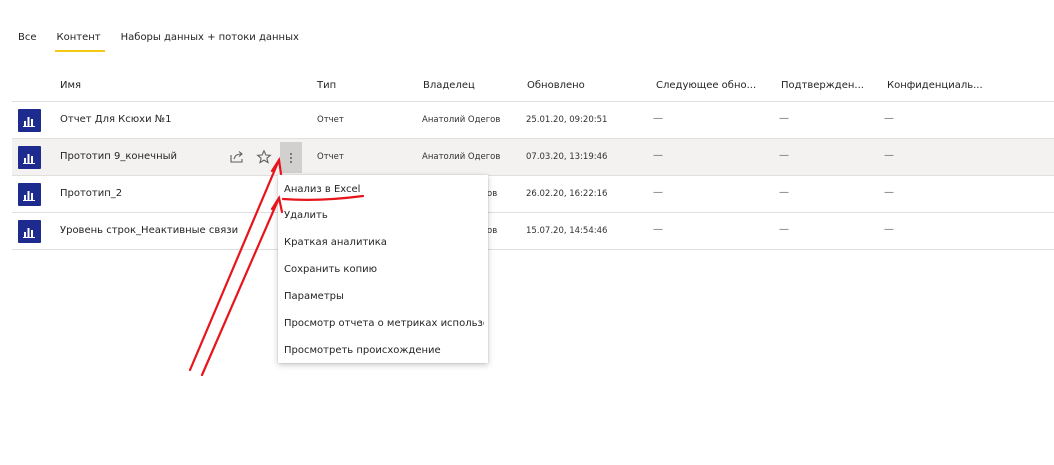  What do you see at coordinates (556, 85) in the screenshot?
I see `column-header-updated: Обновлено` at bounding box center [556, 85].